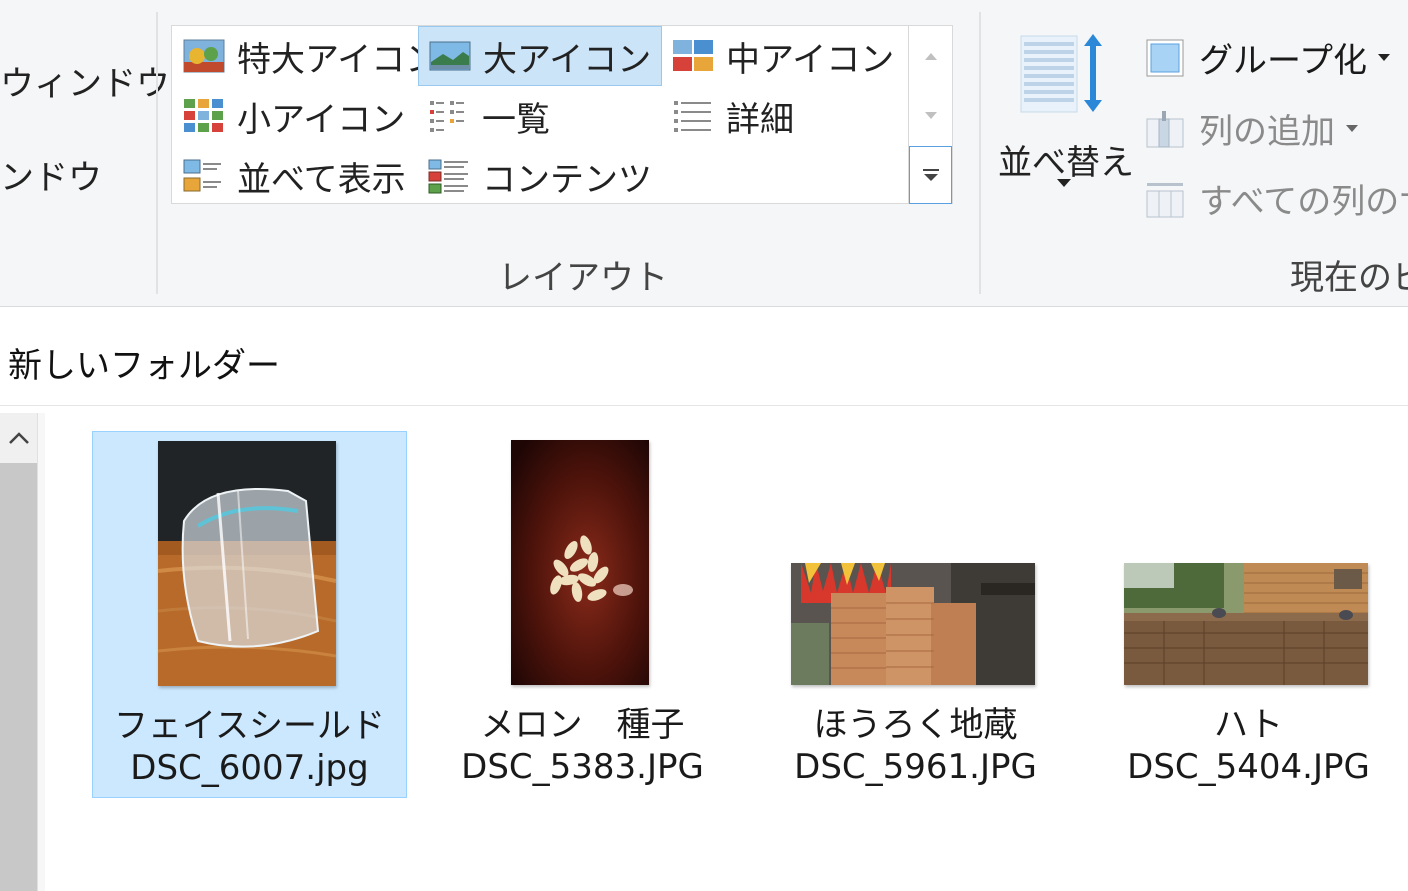  Describe the element at coordinates (1248, 725) in the screenshot. I see `file-name: ハト` at that location.